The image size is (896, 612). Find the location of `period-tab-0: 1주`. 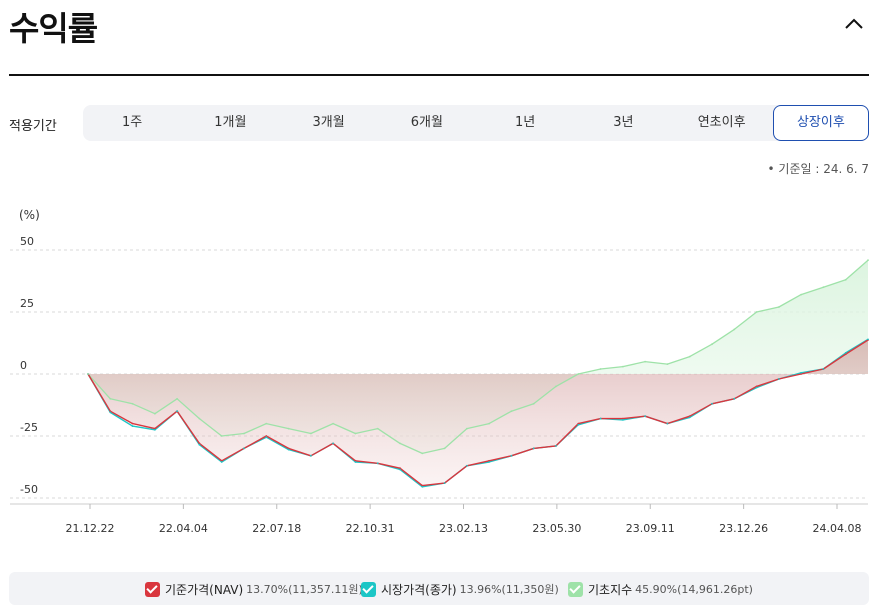

period-tab-0: 1주 is located at coordinates (132, 123).